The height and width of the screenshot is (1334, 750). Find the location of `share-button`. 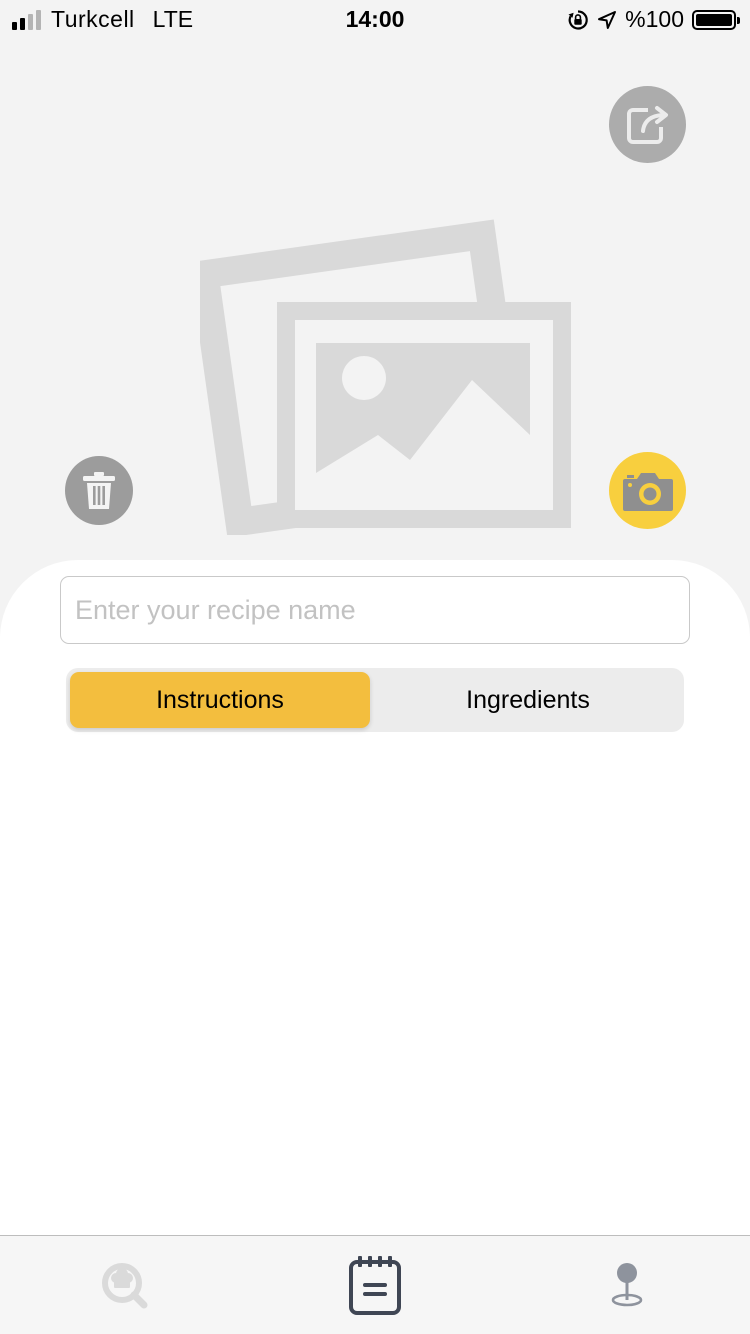

share-button is located at coordinates (647, 124).